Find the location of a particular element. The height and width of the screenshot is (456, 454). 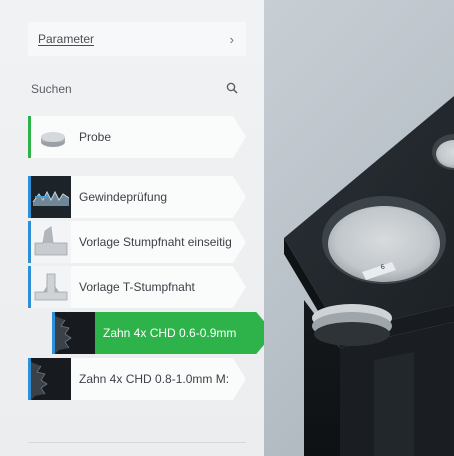

list-item-zahn-active: Zahn 4x CHD 0.6-0.9mm is located at coordinates (163, 333).